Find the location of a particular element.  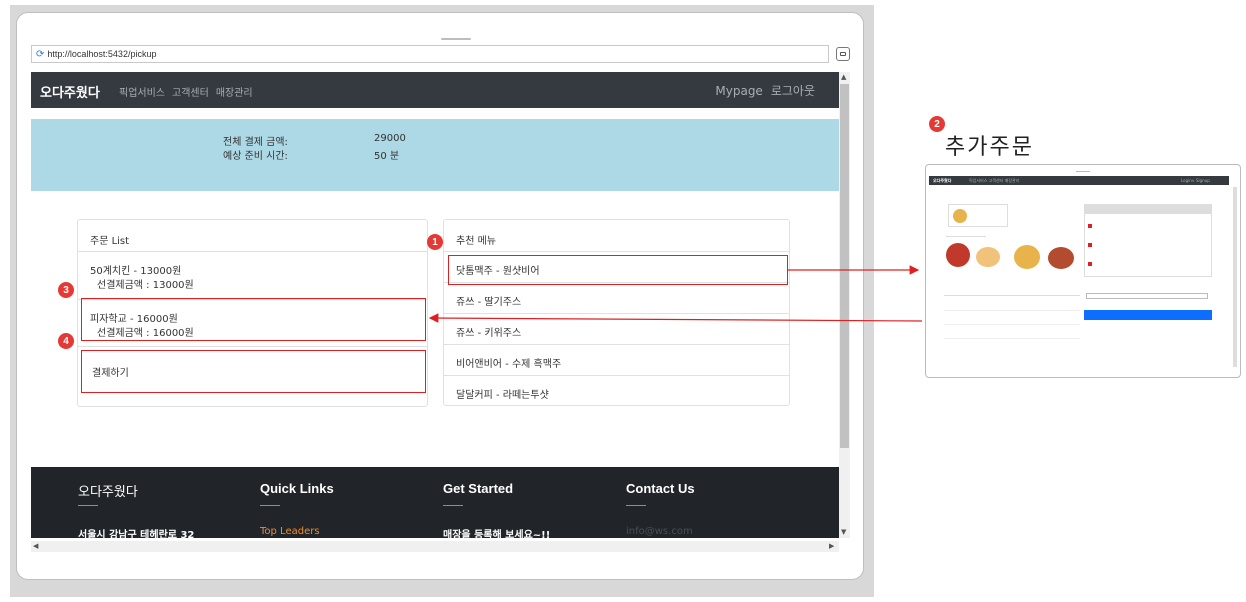

mini-popular-table is located at coordinates (1012, 325).